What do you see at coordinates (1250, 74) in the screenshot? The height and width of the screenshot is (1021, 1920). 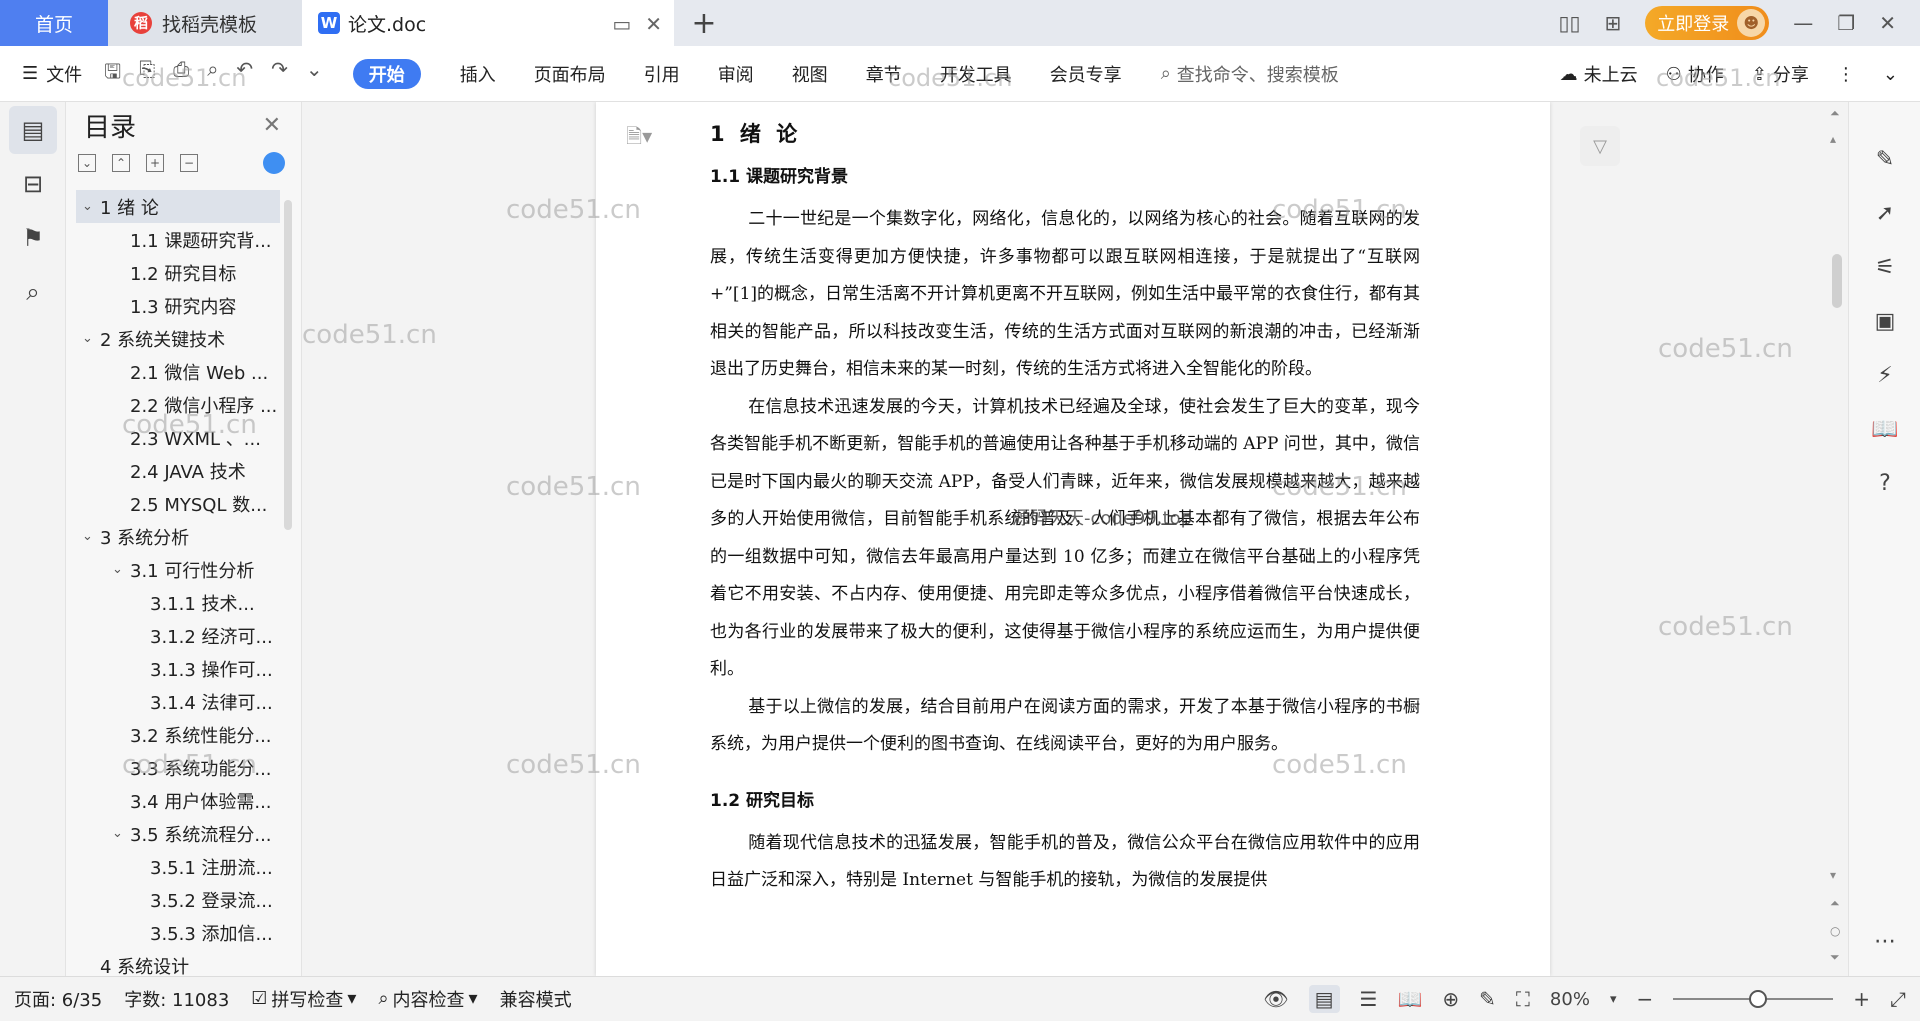 I see `command-search: ⌕ 查找命令、搜索模板` at bounding box center [1250, 74].